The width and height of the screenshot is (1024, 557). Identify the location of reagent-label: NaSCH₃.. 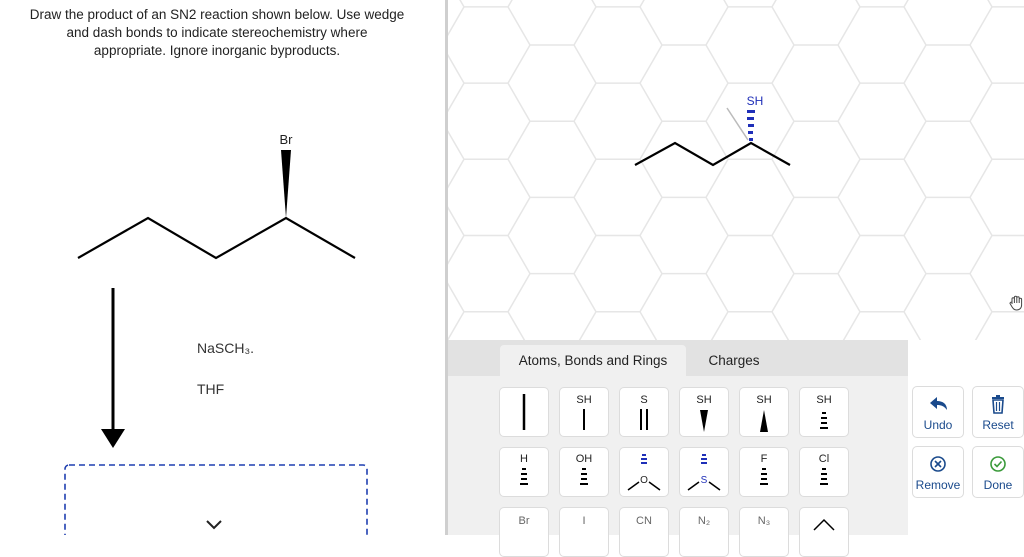
(226, 348).